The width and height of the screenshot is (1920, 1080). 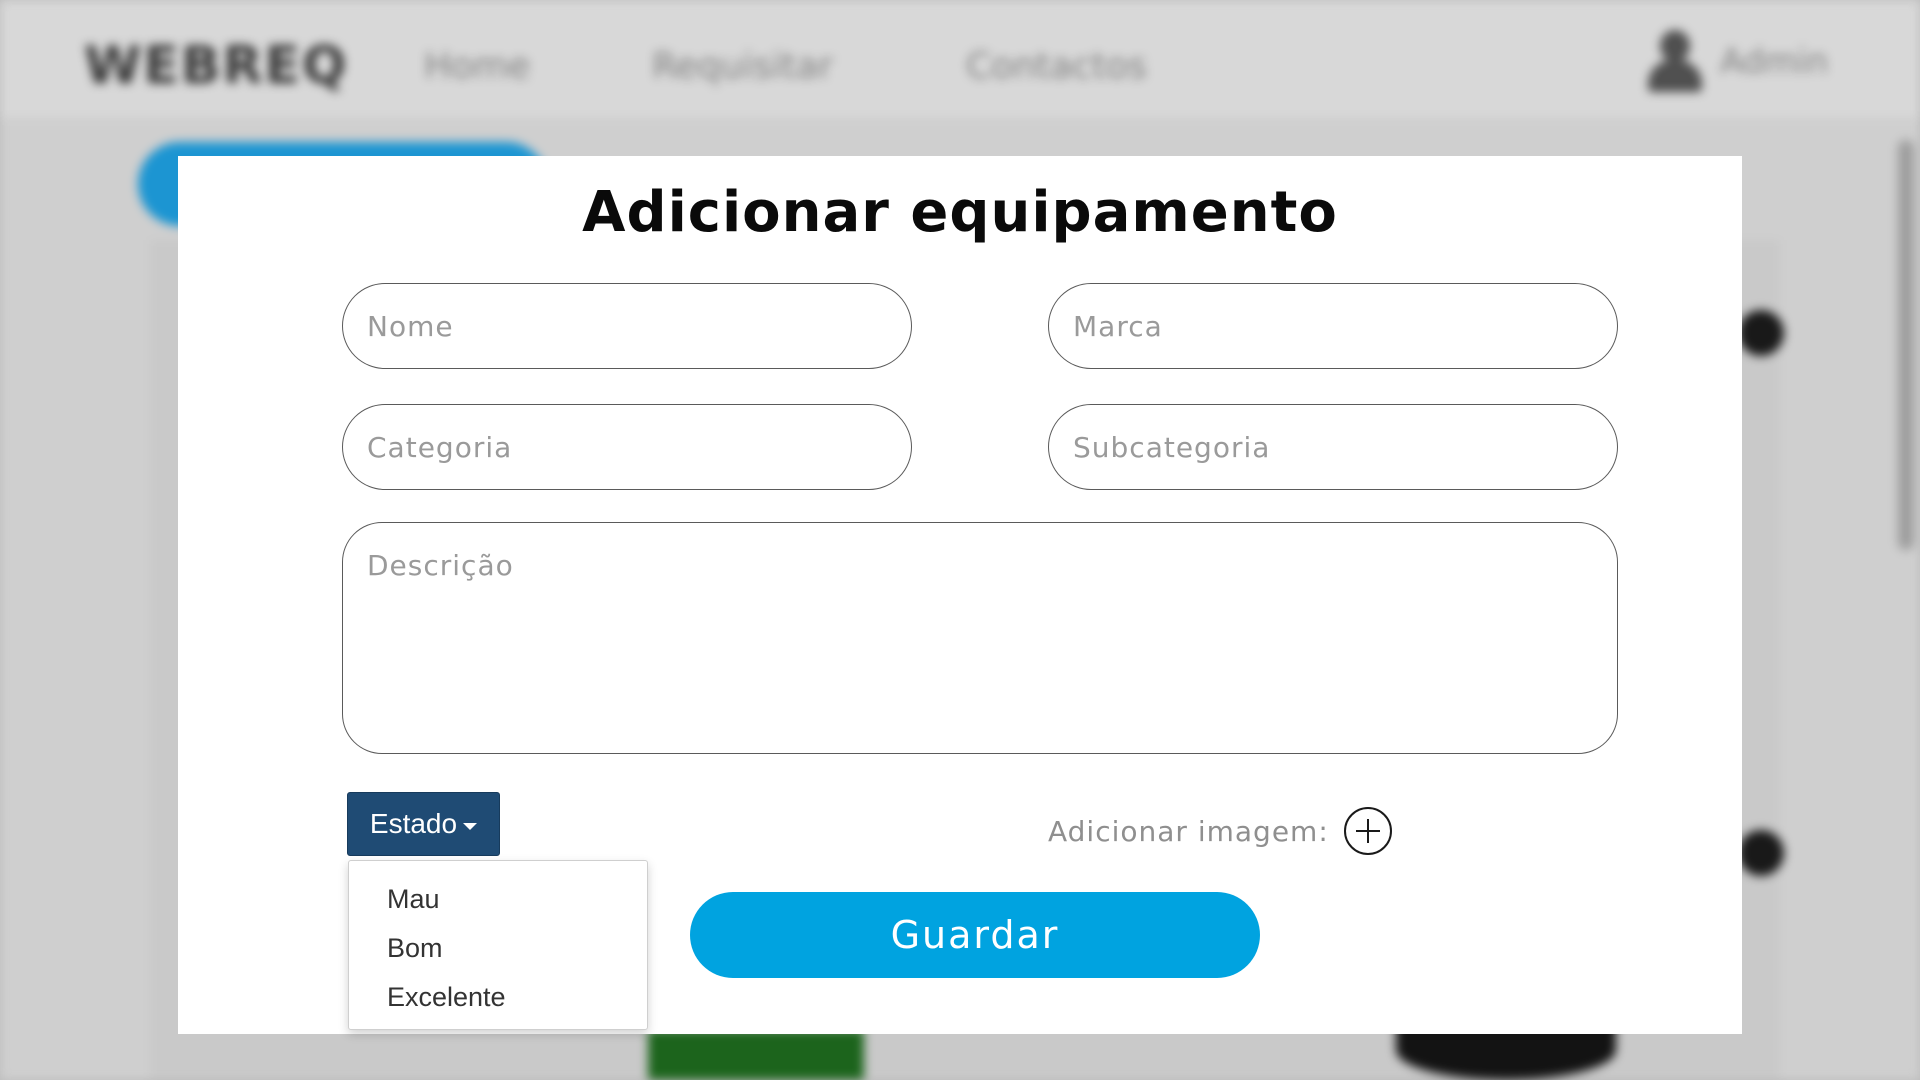 I want to click on add-image-label: Adicionar imagem:, so click(x=1188, y=831).